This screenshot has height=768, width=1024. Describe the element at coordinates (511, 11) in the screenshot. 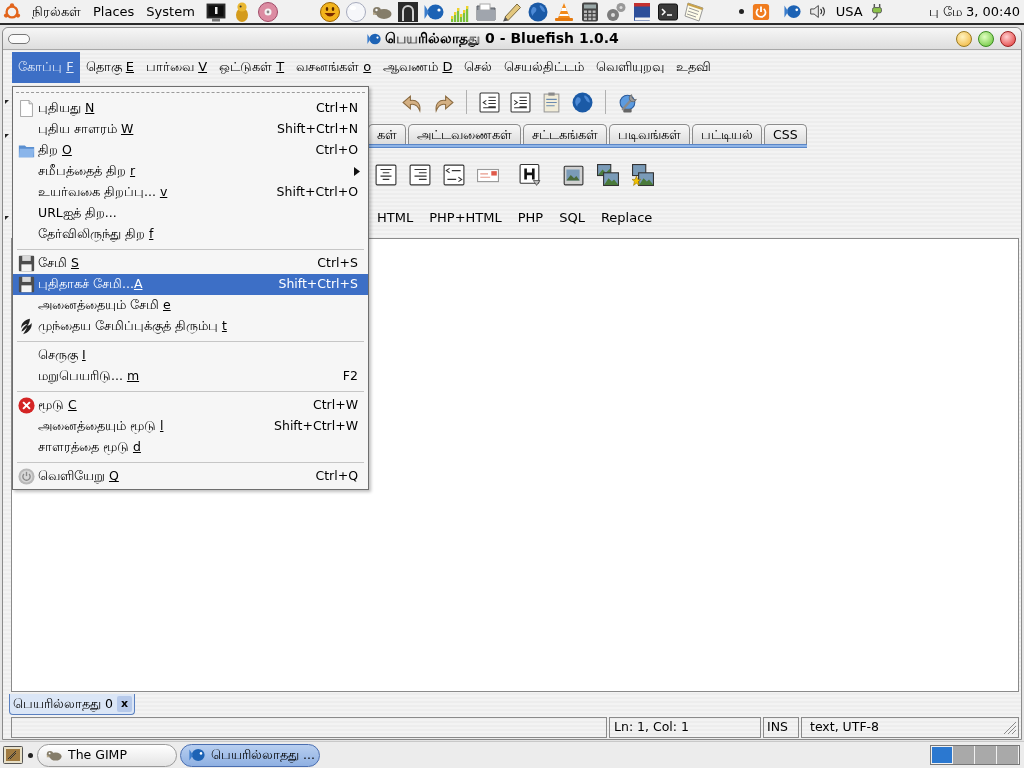

I see `pencil-icon` at that location.